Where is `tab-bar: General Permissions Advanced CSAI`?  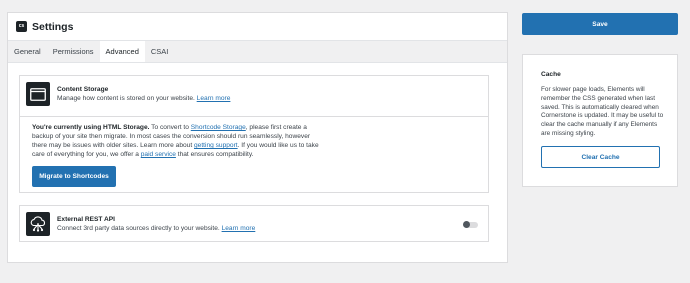
tab-bar: General Permissions Advanced CSAI is located at coordinates (257, 51).